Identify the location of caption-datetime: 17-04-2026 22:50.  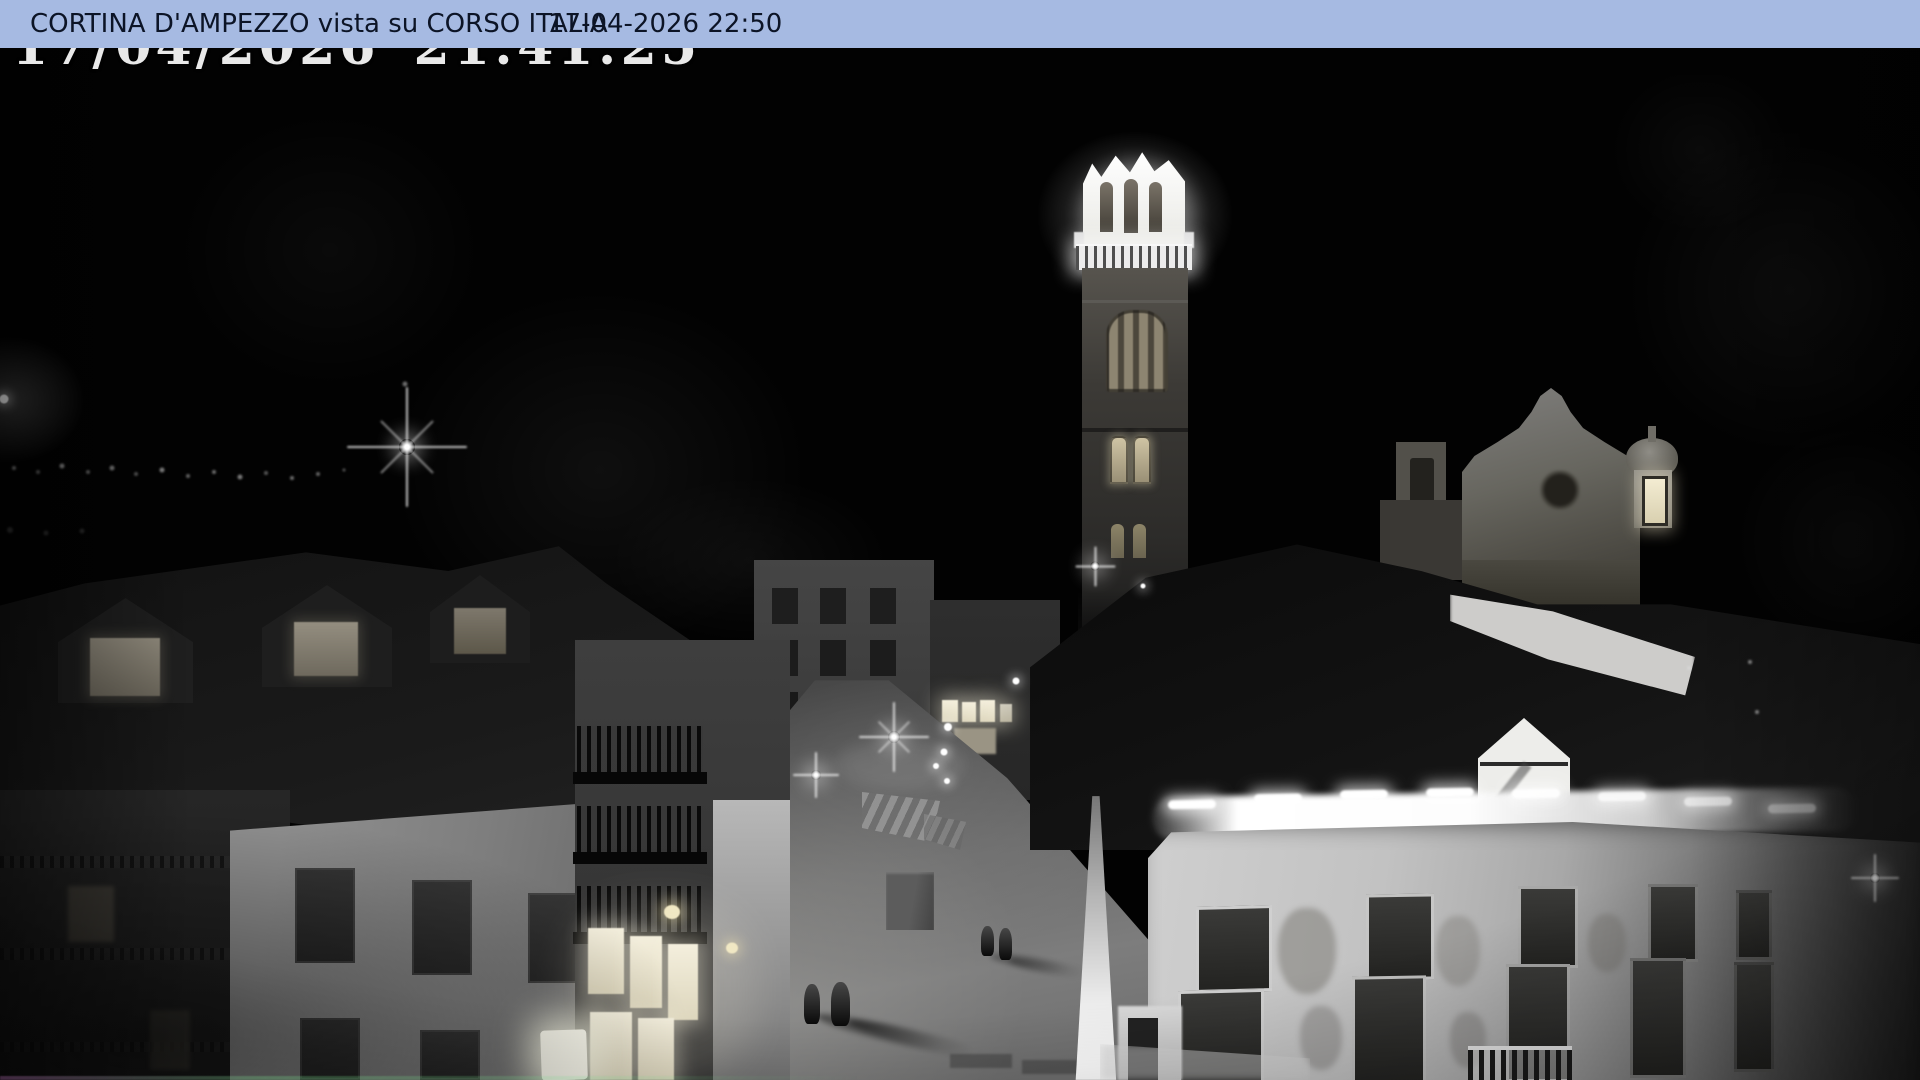
(665, 24).